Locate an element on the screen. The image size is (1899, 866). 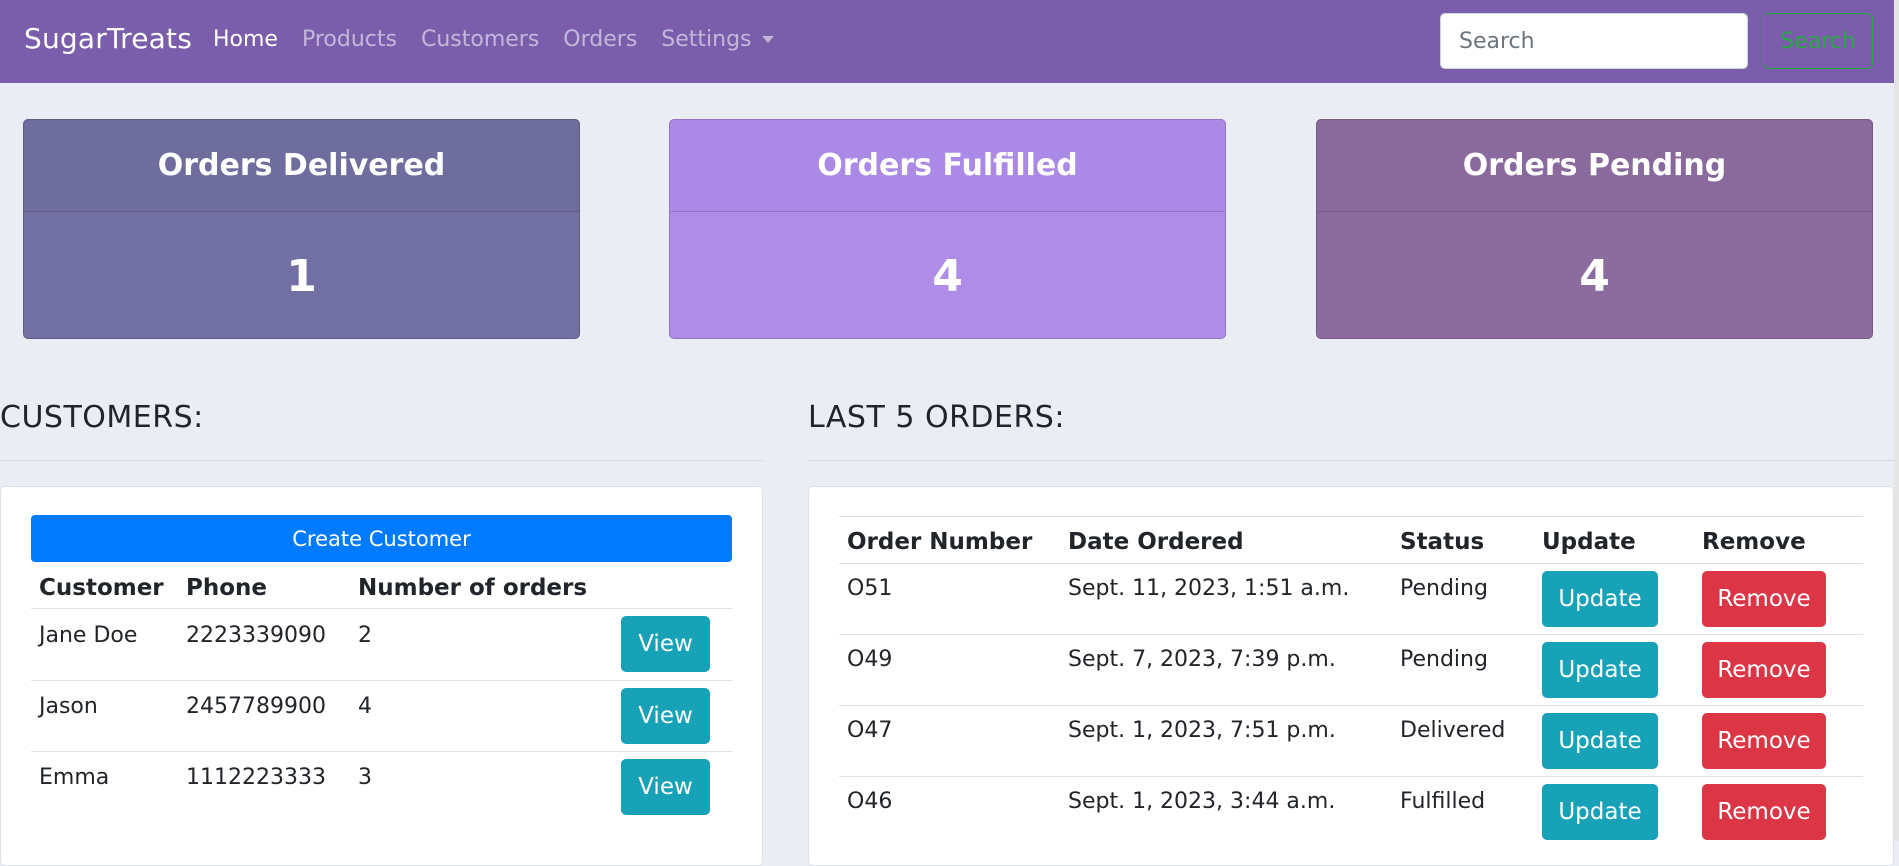
customer-order-count: 2 is located at coordinates (365, 635).